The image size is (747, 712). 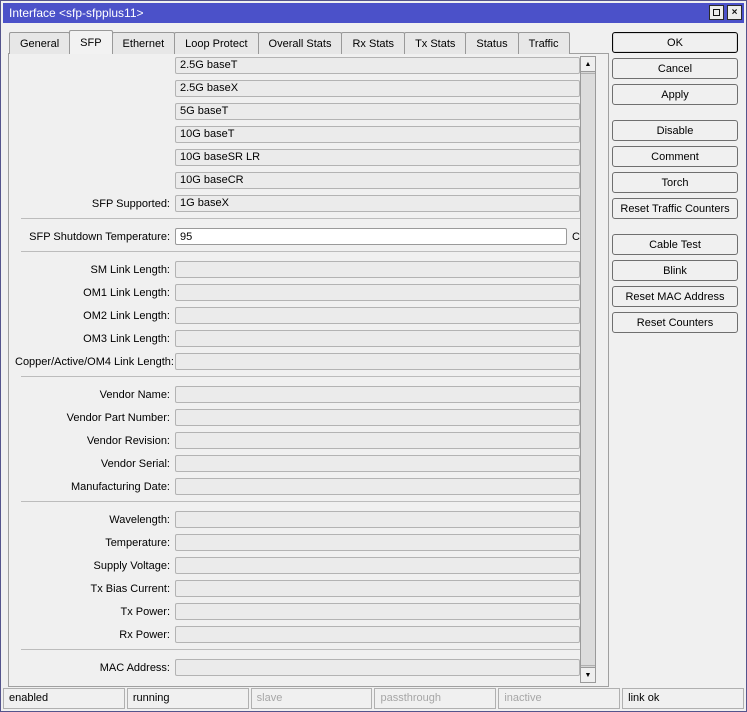 What do you see at coordinates (40, 43) in the screenshot?
I see `tab-general: General` at bounding box center [40, 43].